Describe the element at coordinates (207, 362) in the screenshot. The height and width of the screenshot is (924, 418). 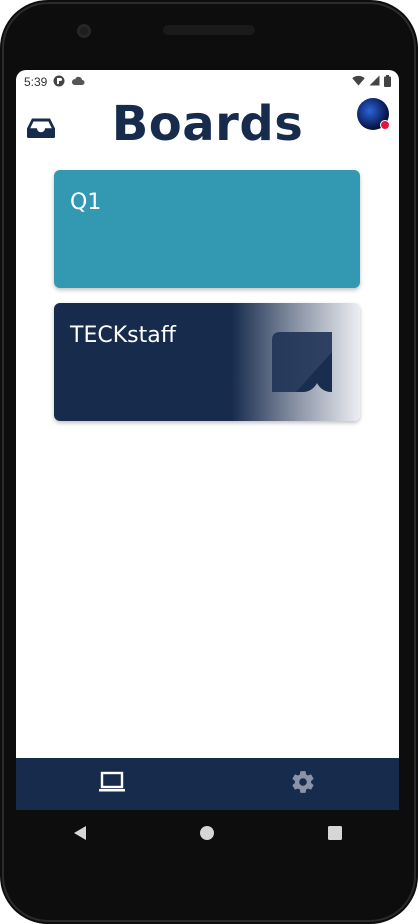
I see `board-card-teckstaff: TECKstaff` at that location.